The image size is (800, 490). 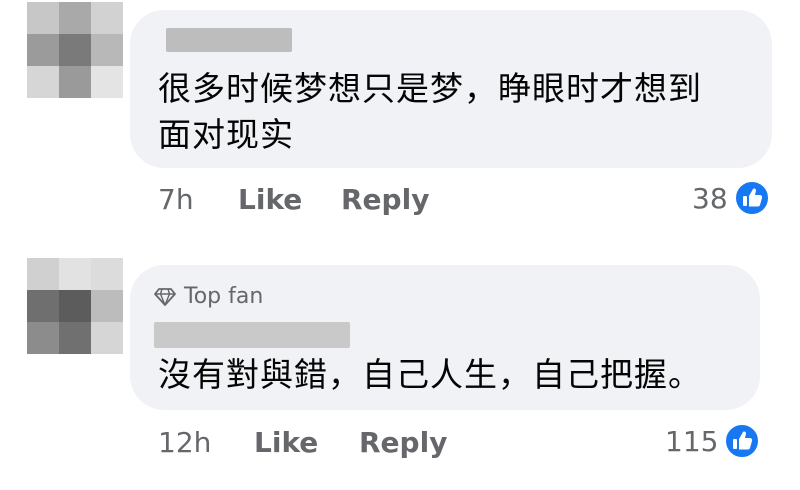 I want to click on comment-text-line: 沒有對與錯，自己人生，自己把握。, so click(x=430, y=374).